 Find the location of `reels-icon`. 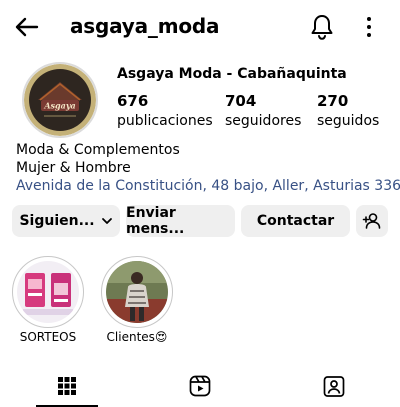

reels-icon is located at coordinates (199, 386).